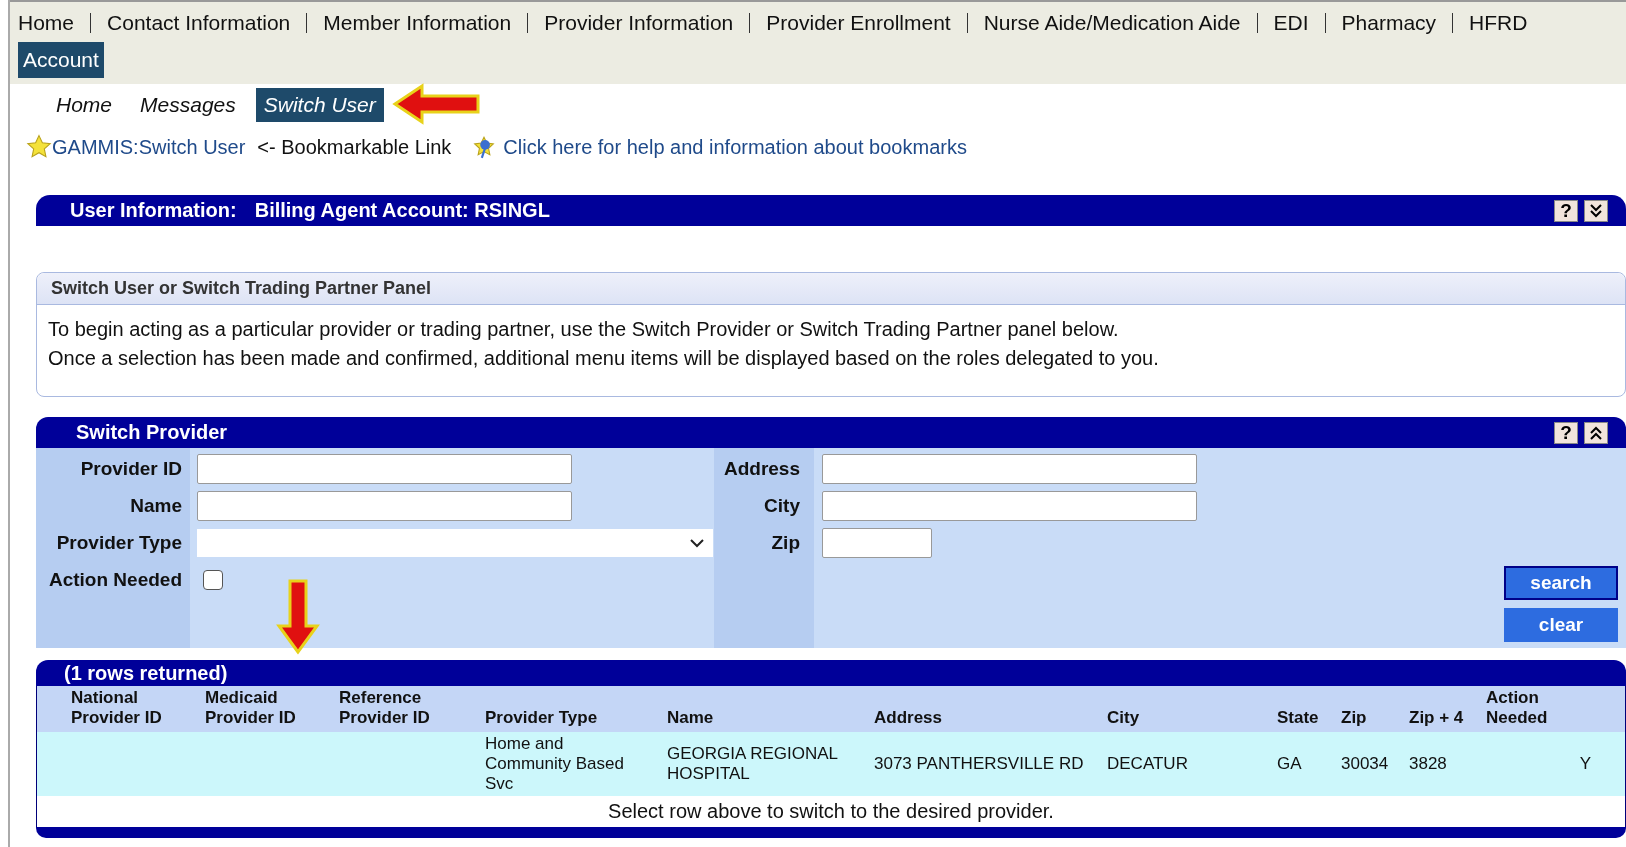 The image size is (1626, 847). What do you see at coordinates (584, 329) in the screenshot?
I see `instruction-text: To begin acting as a particular provider or trading partner, use the Switch Provider or Switch Trading Partner panel below.` at bounding box center [584, 329].